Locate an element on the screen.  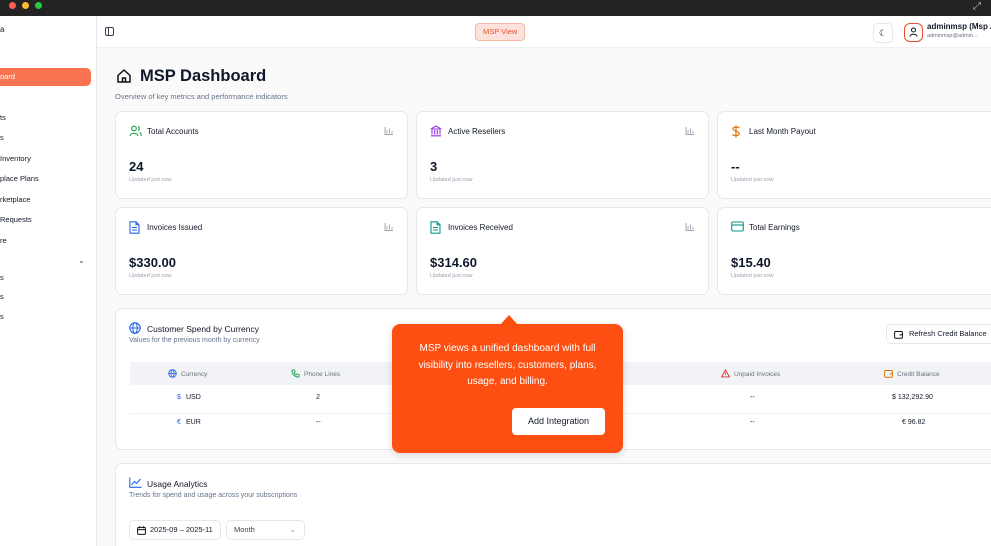
bank-icon is located at coordinates (436, 131).